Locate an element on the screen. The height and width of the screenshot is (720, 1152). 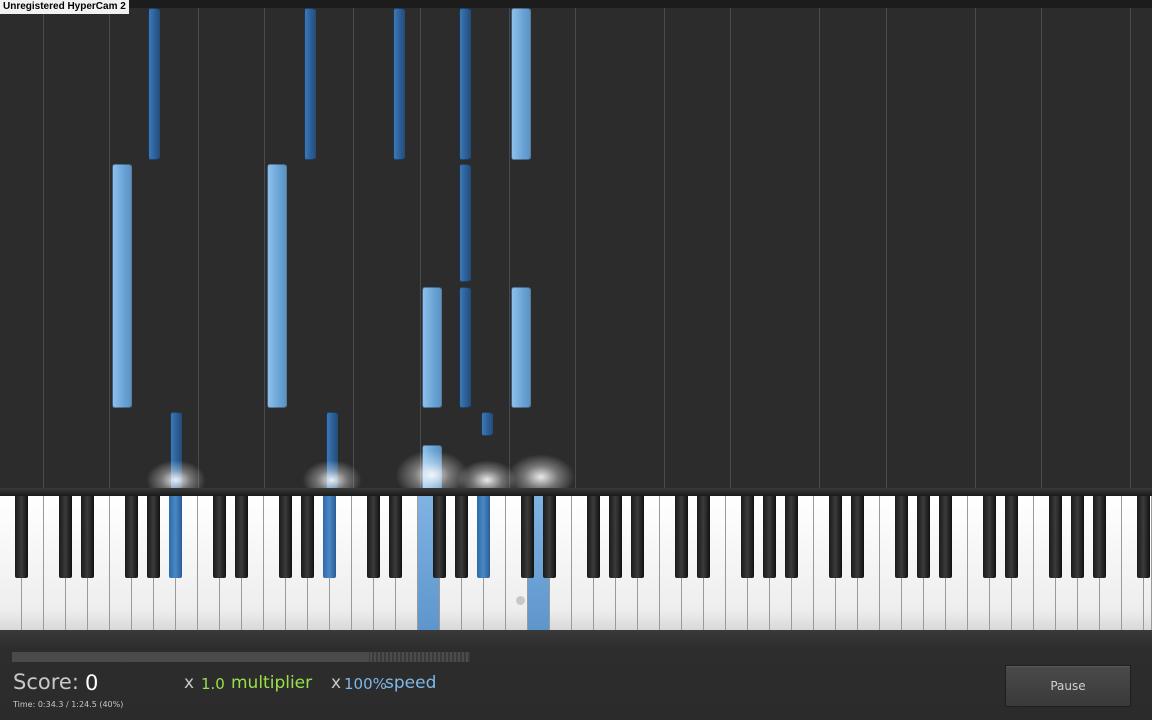
time-readout: Time: 0:34.3 / 1:24.5 (40%) is located at coordinates (68, 704).